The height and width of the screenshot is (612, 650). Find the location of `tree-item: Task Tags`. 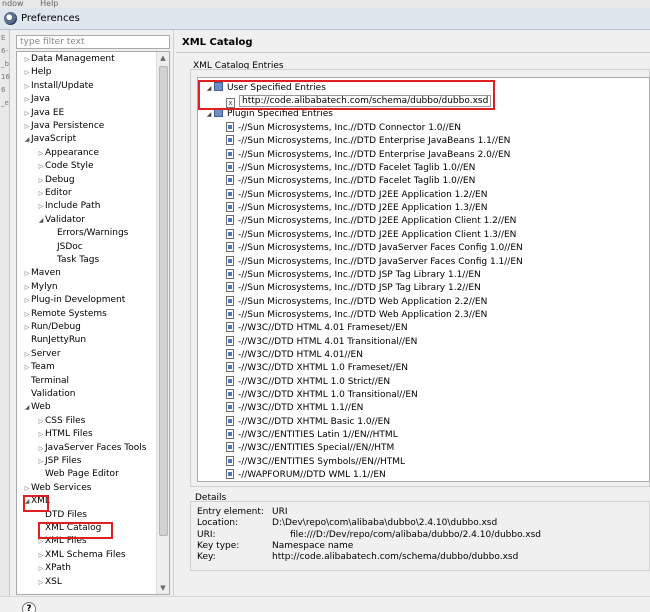

tree-item: Task Tags is located at coordinates (109, 260).